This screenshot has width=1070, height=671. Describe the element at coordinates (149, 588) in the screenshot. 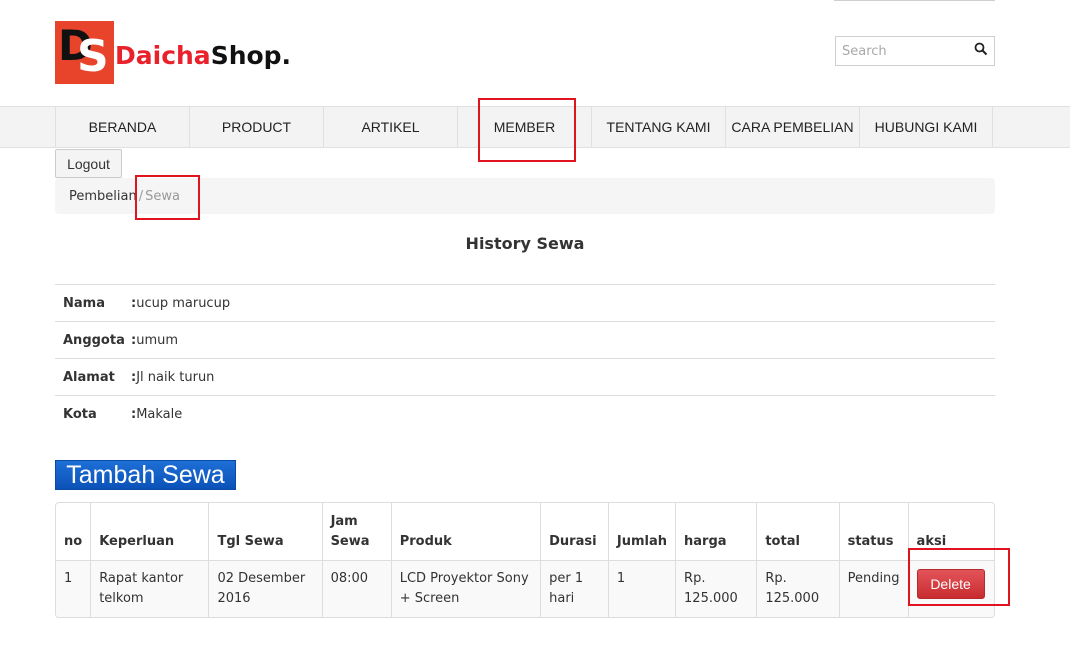

I see `cell-keperluan: Rapat kantor telkom` at that location.